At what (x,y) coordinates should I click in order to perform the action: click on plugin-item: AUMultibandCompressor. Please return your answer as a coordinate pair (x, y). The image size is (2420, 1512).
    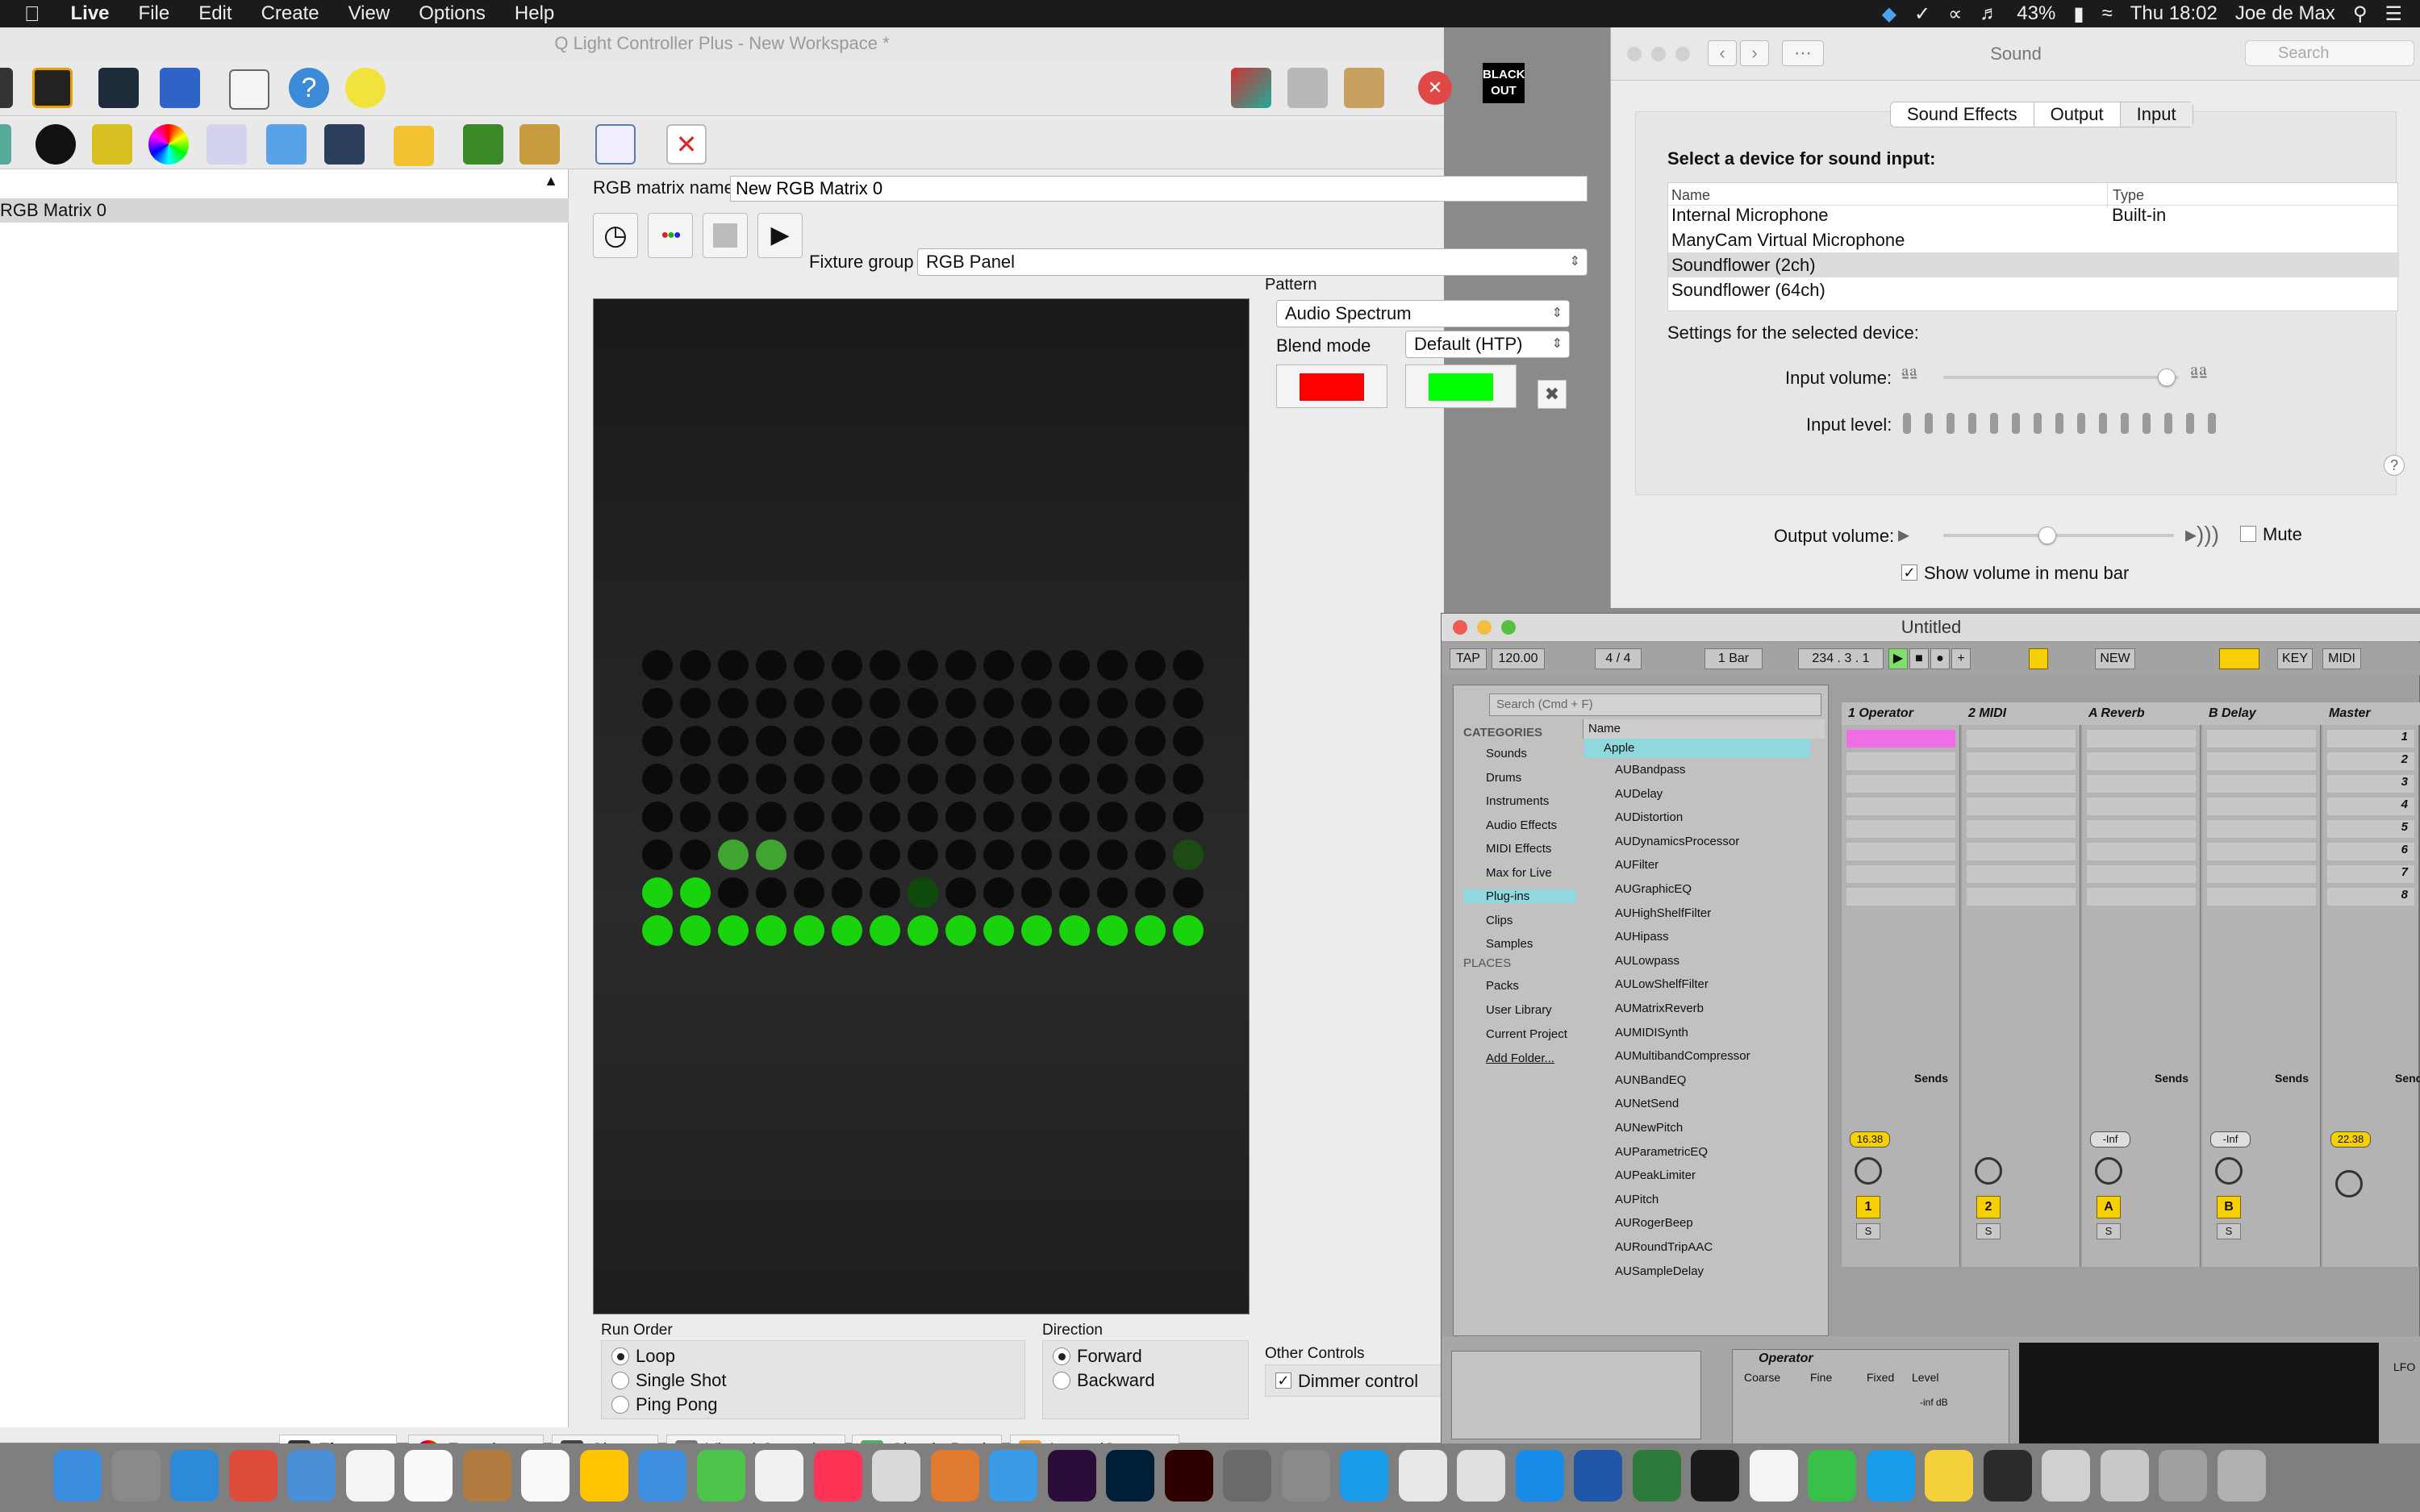
    Looking at the image, I should click on (1682, 1056).